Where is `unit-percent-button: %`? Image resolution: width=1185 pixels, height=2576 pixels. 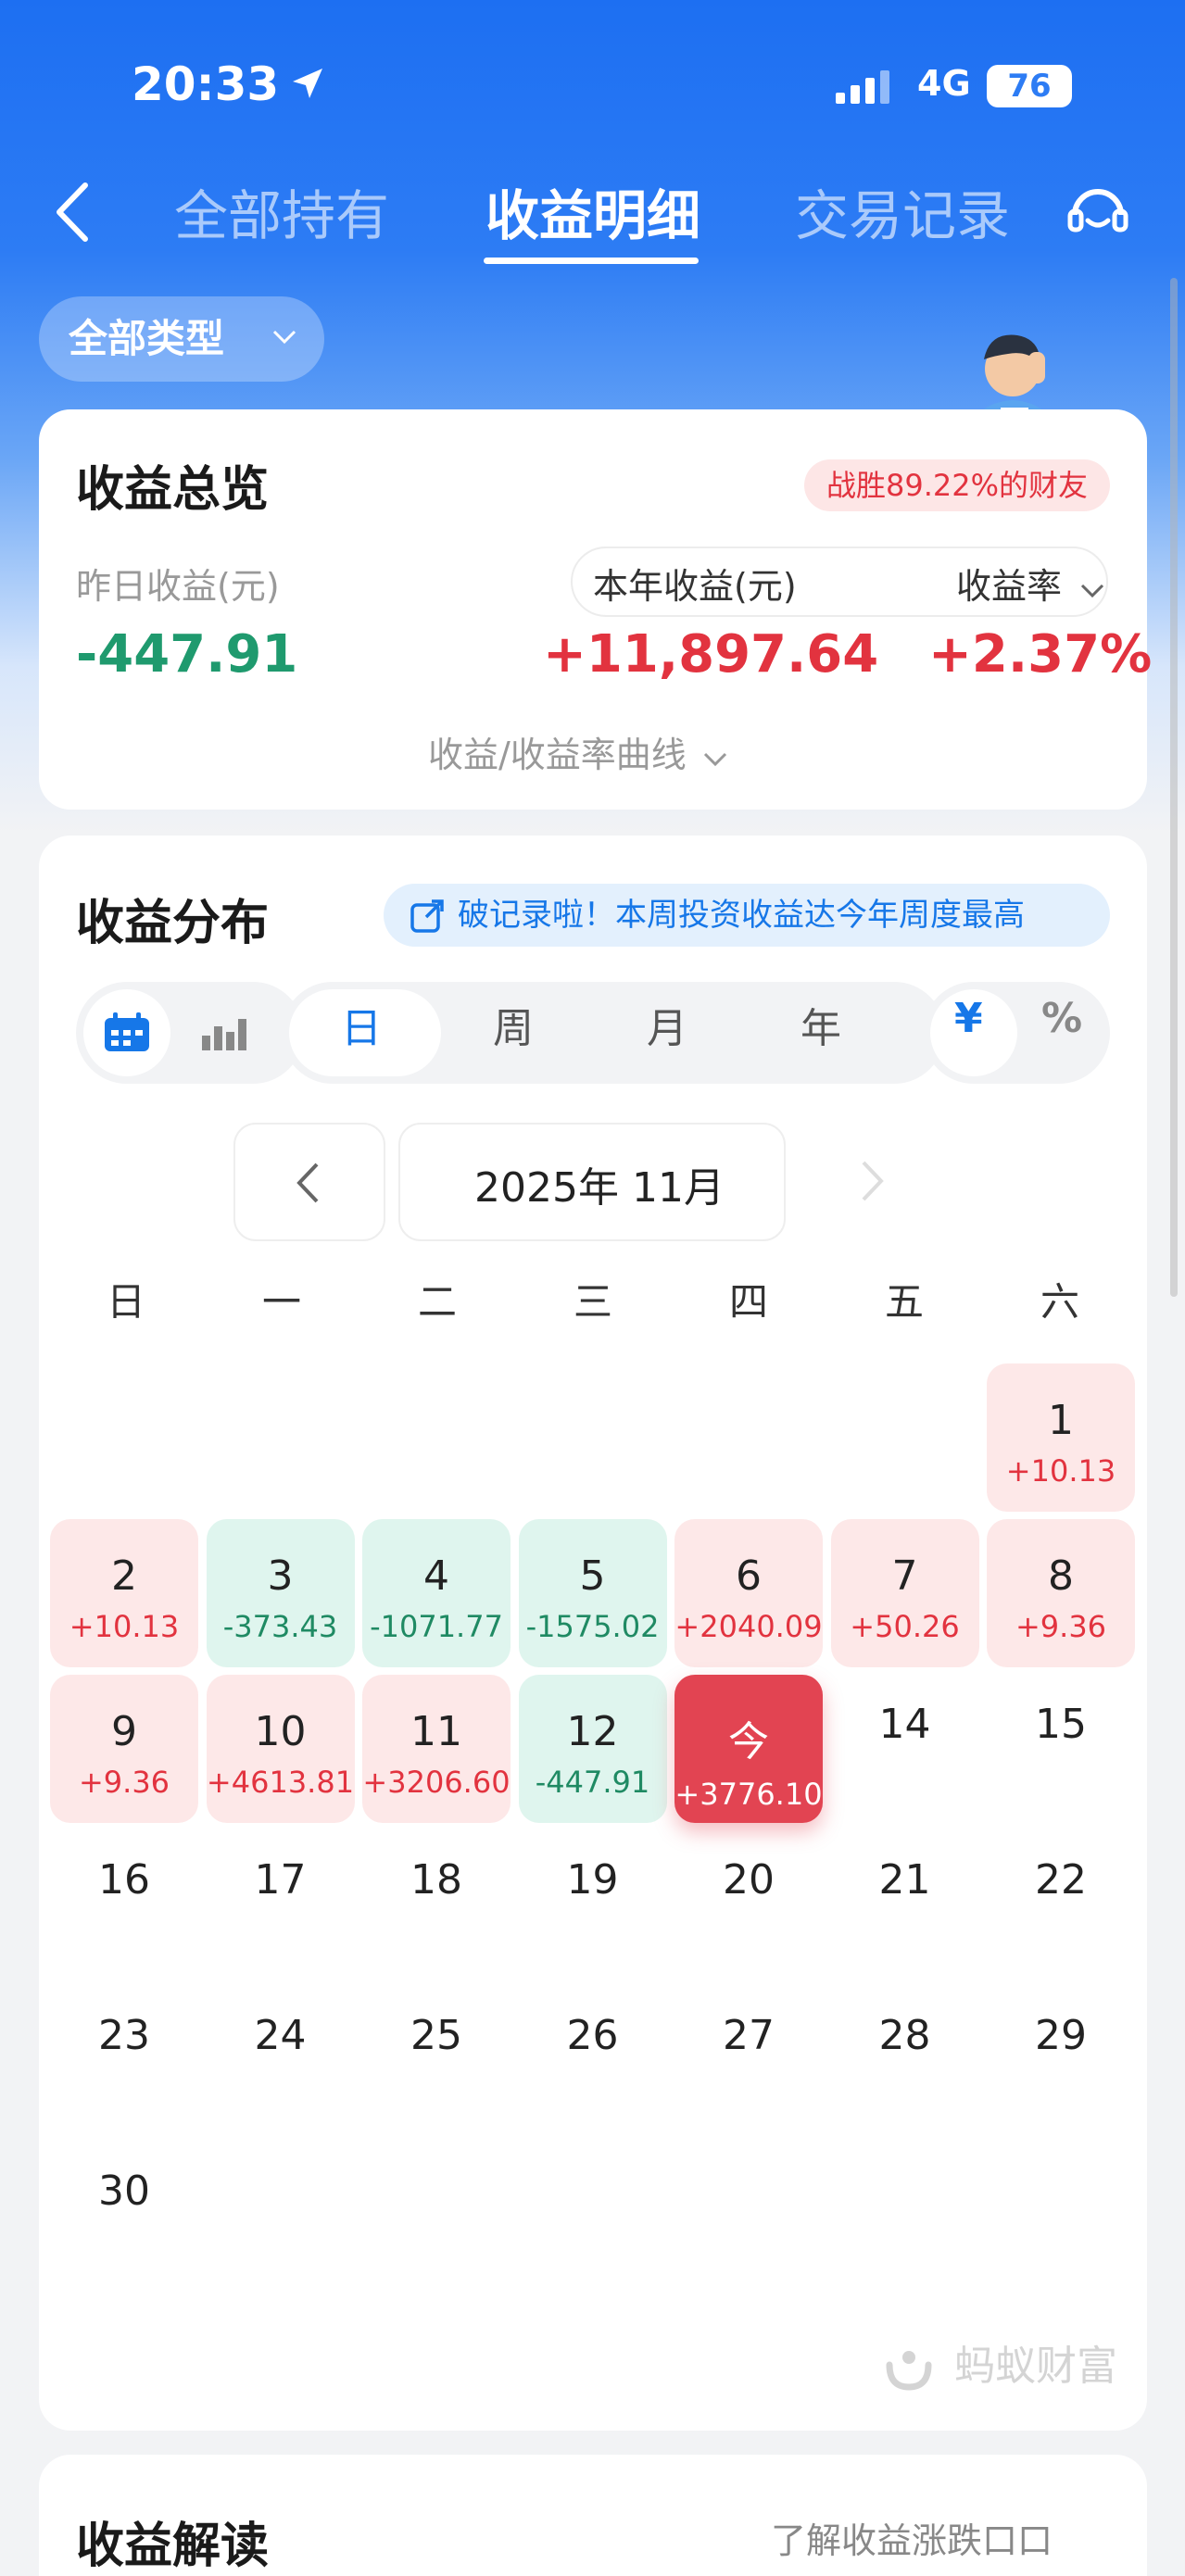
unit-percent-button: % is located at coordinates (1062, 1018).